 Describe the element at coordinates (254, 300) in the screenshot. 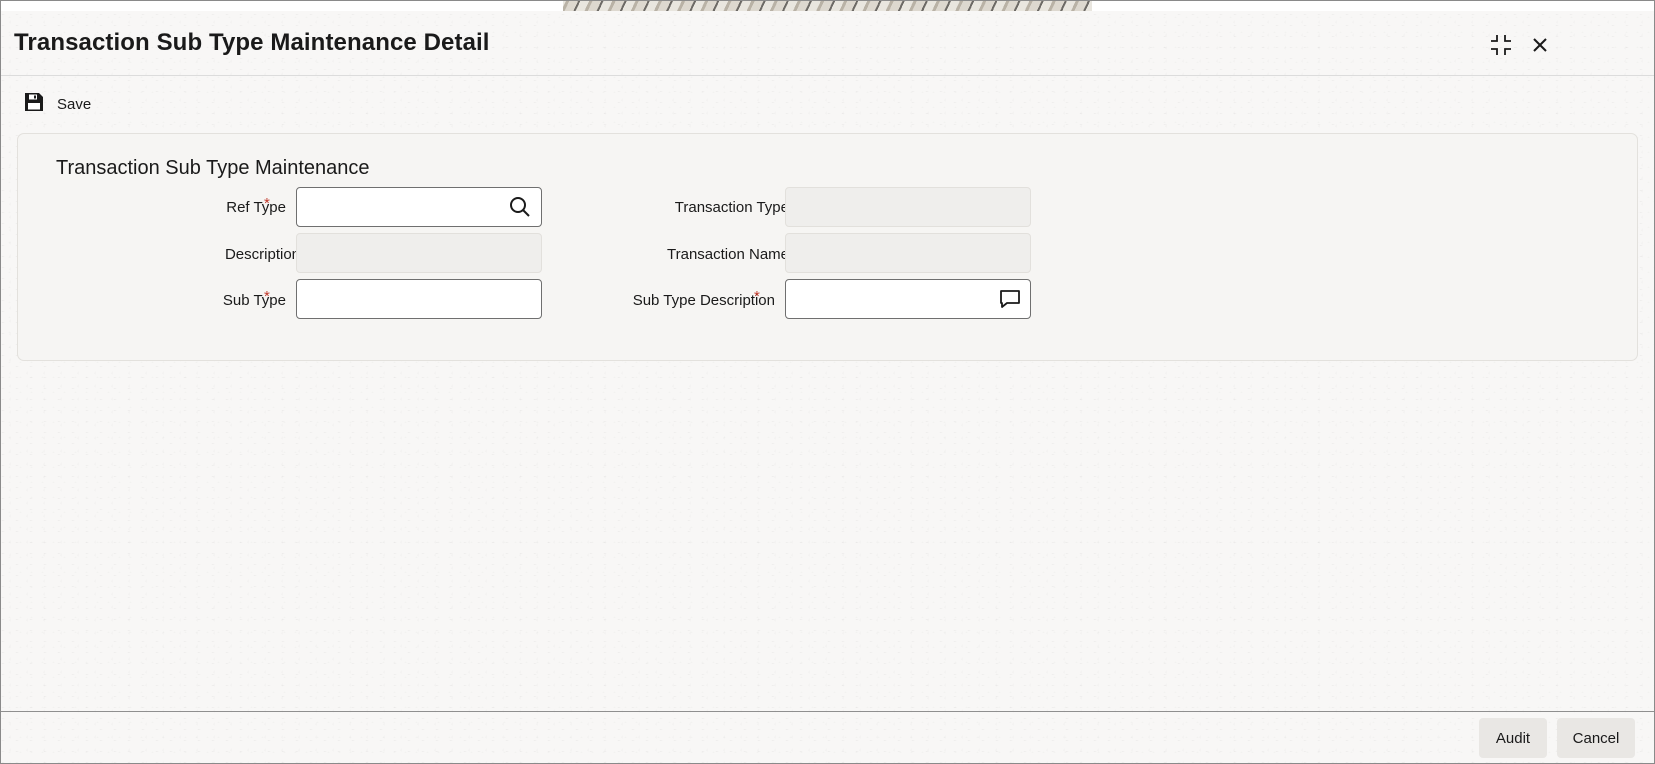

I see `sub-type-label: Sub Type` at that location.